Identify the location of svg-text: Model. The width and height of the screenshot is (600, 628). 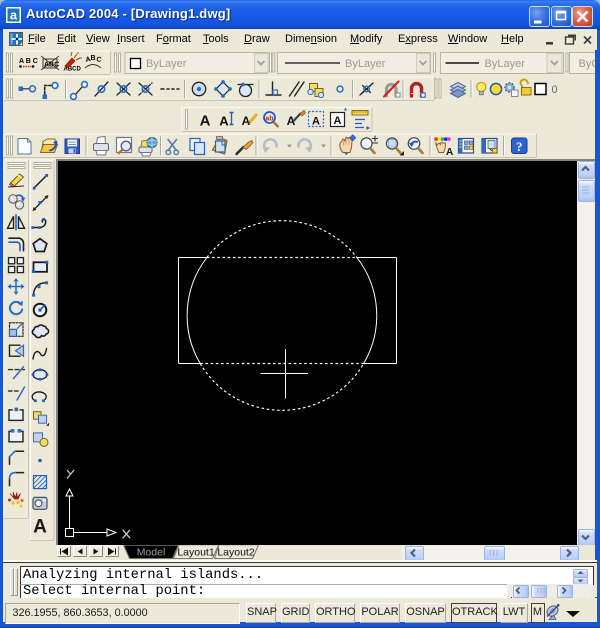
(151, 553).